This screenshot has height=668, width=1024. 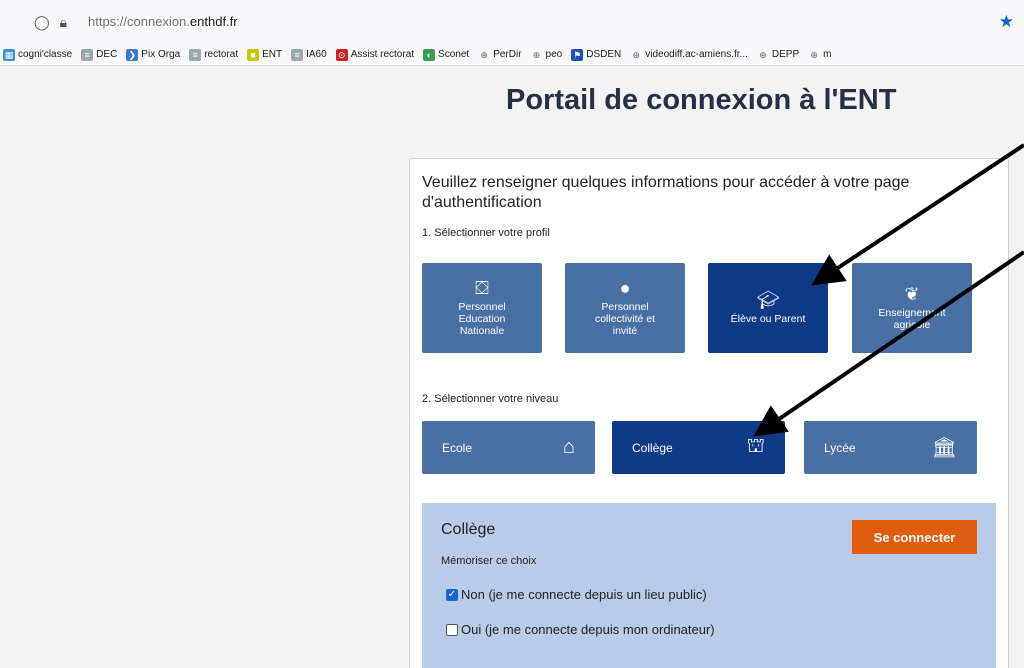 I want to click on bookmark-item: ⊕ PerDir, so click(x=499, y=55).